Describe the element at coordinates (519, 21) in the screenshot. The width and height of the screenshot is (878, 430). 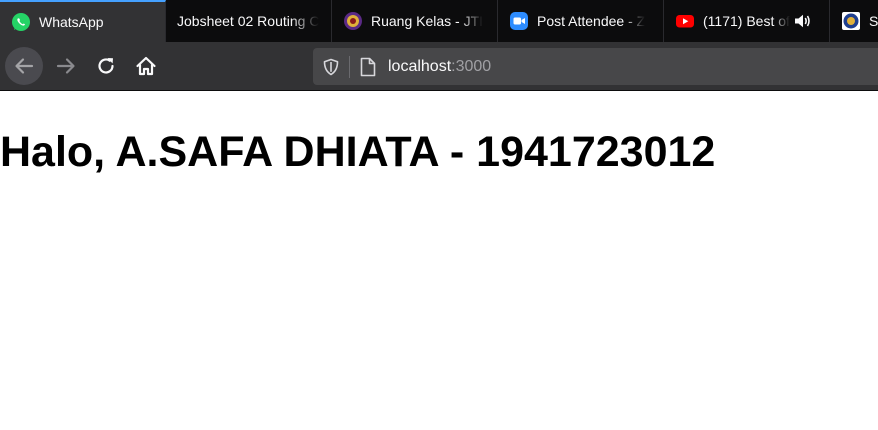
I see `zoom-icon` at that location.